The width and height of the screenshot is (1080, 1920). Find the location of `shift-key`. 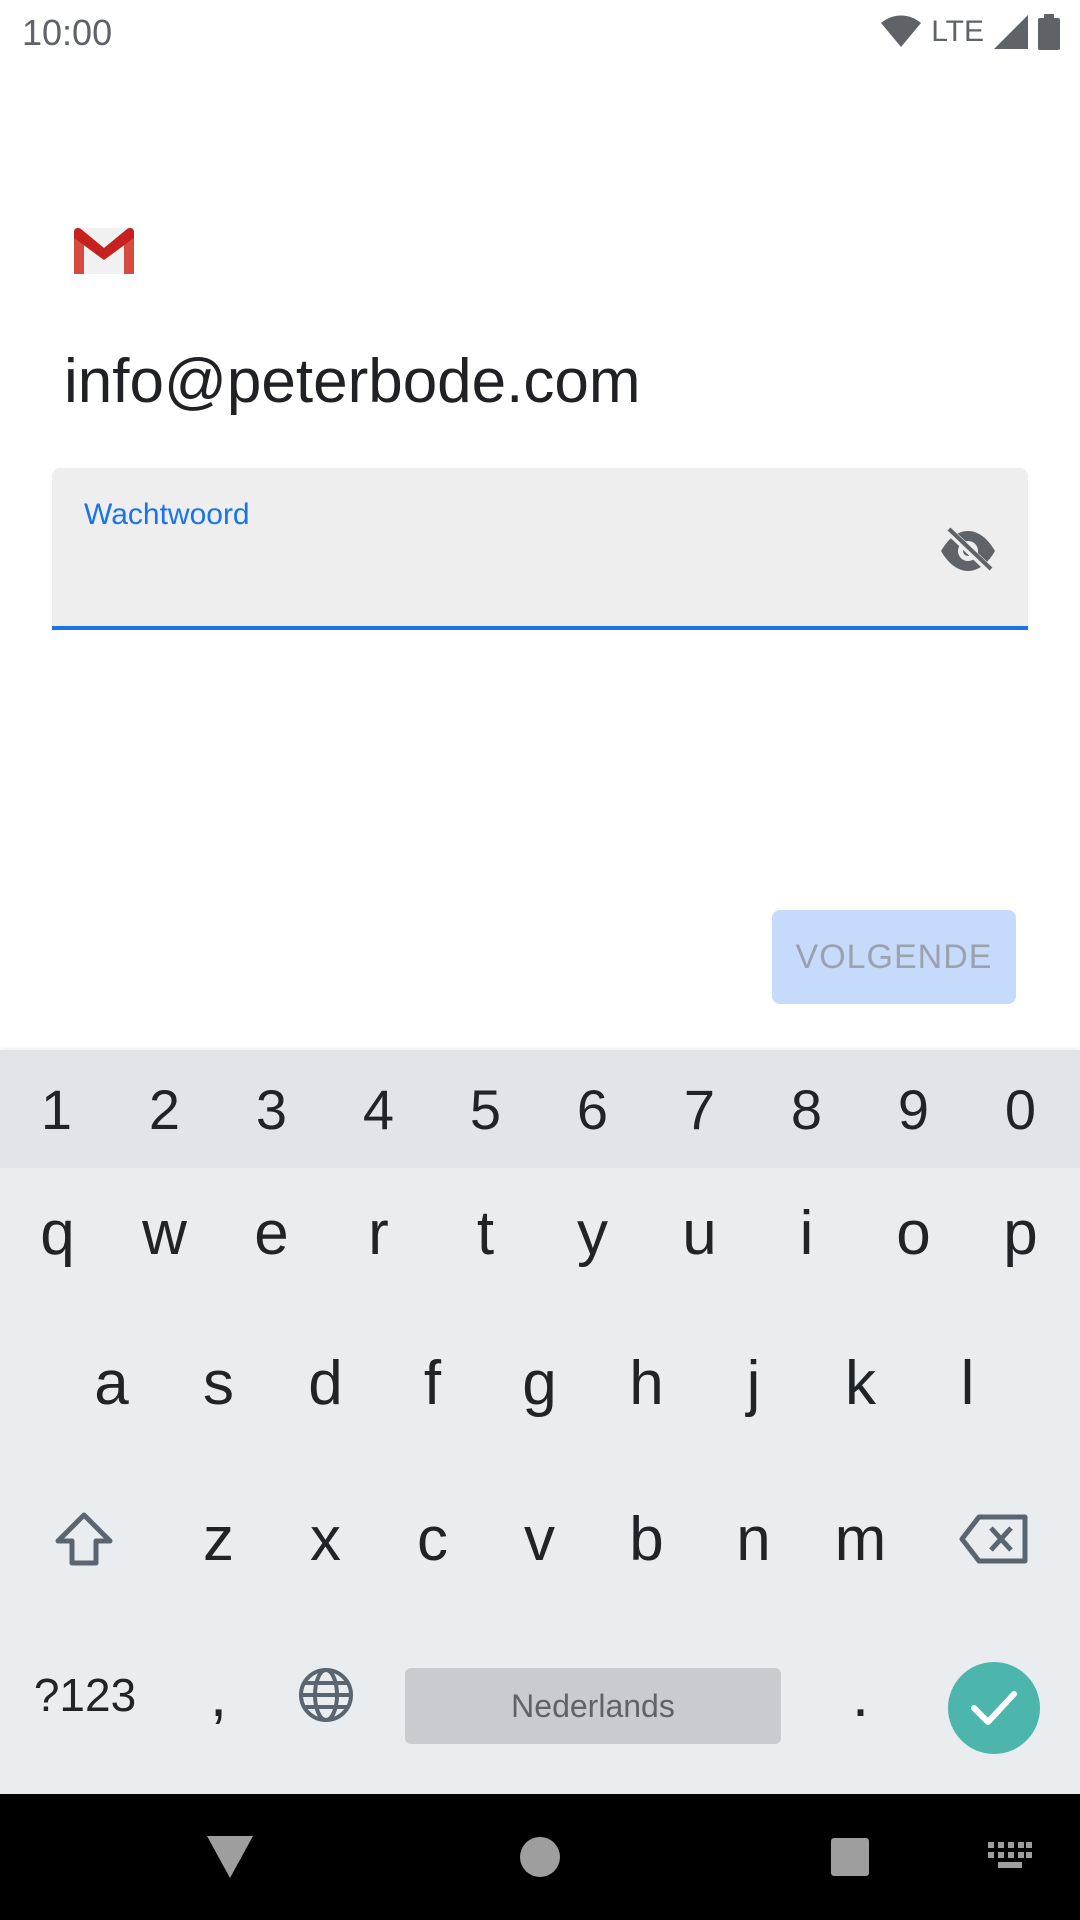

shift-key is located at coordinates (84, 1539).